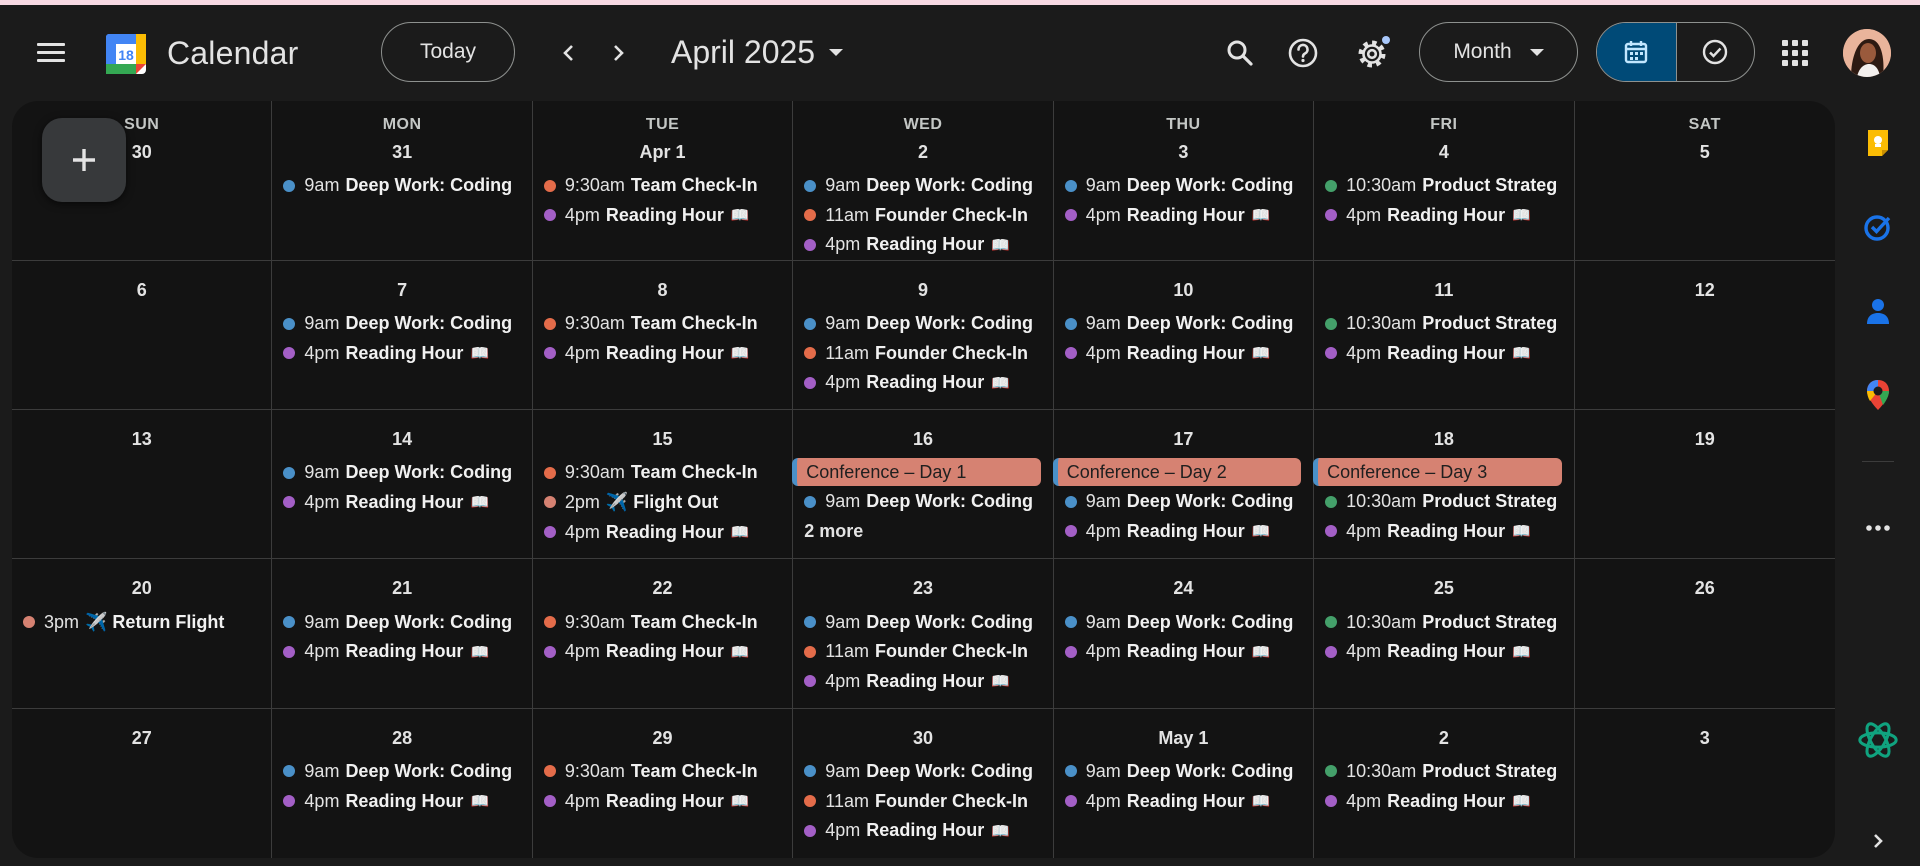 The height and width of the screenshot is (866, 1920). What do you see at coordinates (1705, 154) in the screenshot?
I see `day-number: 5` at bounding box center [1705, 154].